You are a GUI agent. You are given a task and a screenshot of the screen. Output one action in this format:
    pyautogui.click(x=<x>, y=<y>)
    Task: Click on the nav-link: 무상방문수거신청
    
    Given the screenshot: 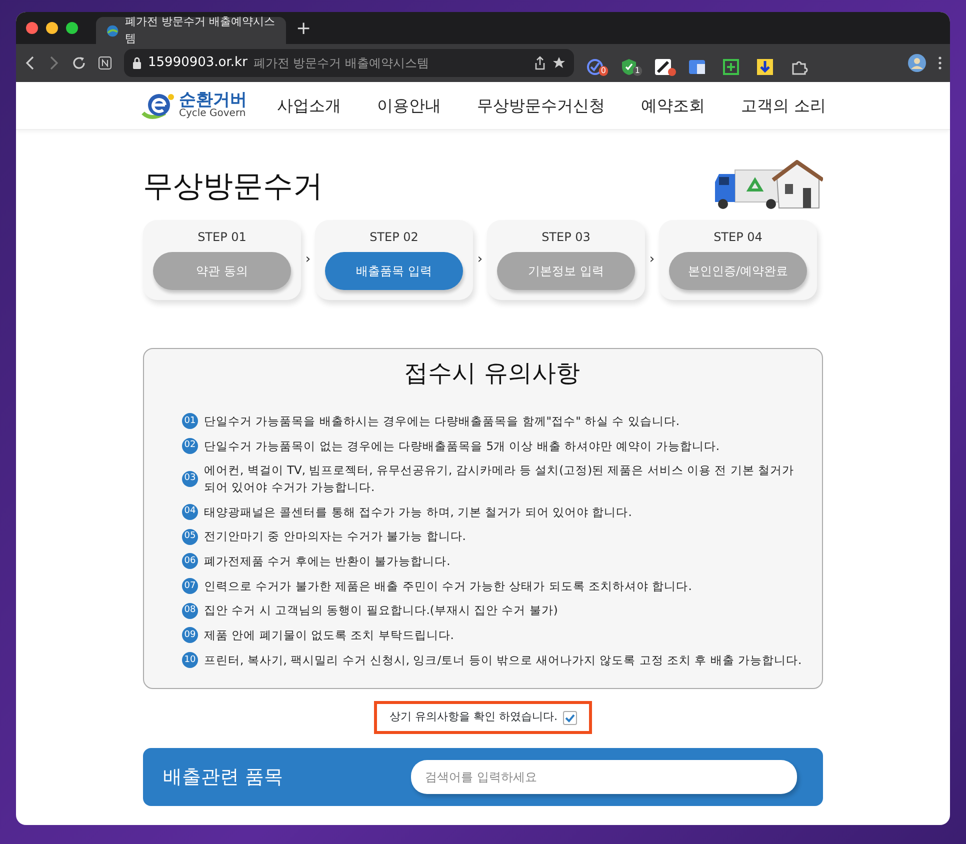 What is the action you would take?
    pyautogui.click(x=541, y=106)
    